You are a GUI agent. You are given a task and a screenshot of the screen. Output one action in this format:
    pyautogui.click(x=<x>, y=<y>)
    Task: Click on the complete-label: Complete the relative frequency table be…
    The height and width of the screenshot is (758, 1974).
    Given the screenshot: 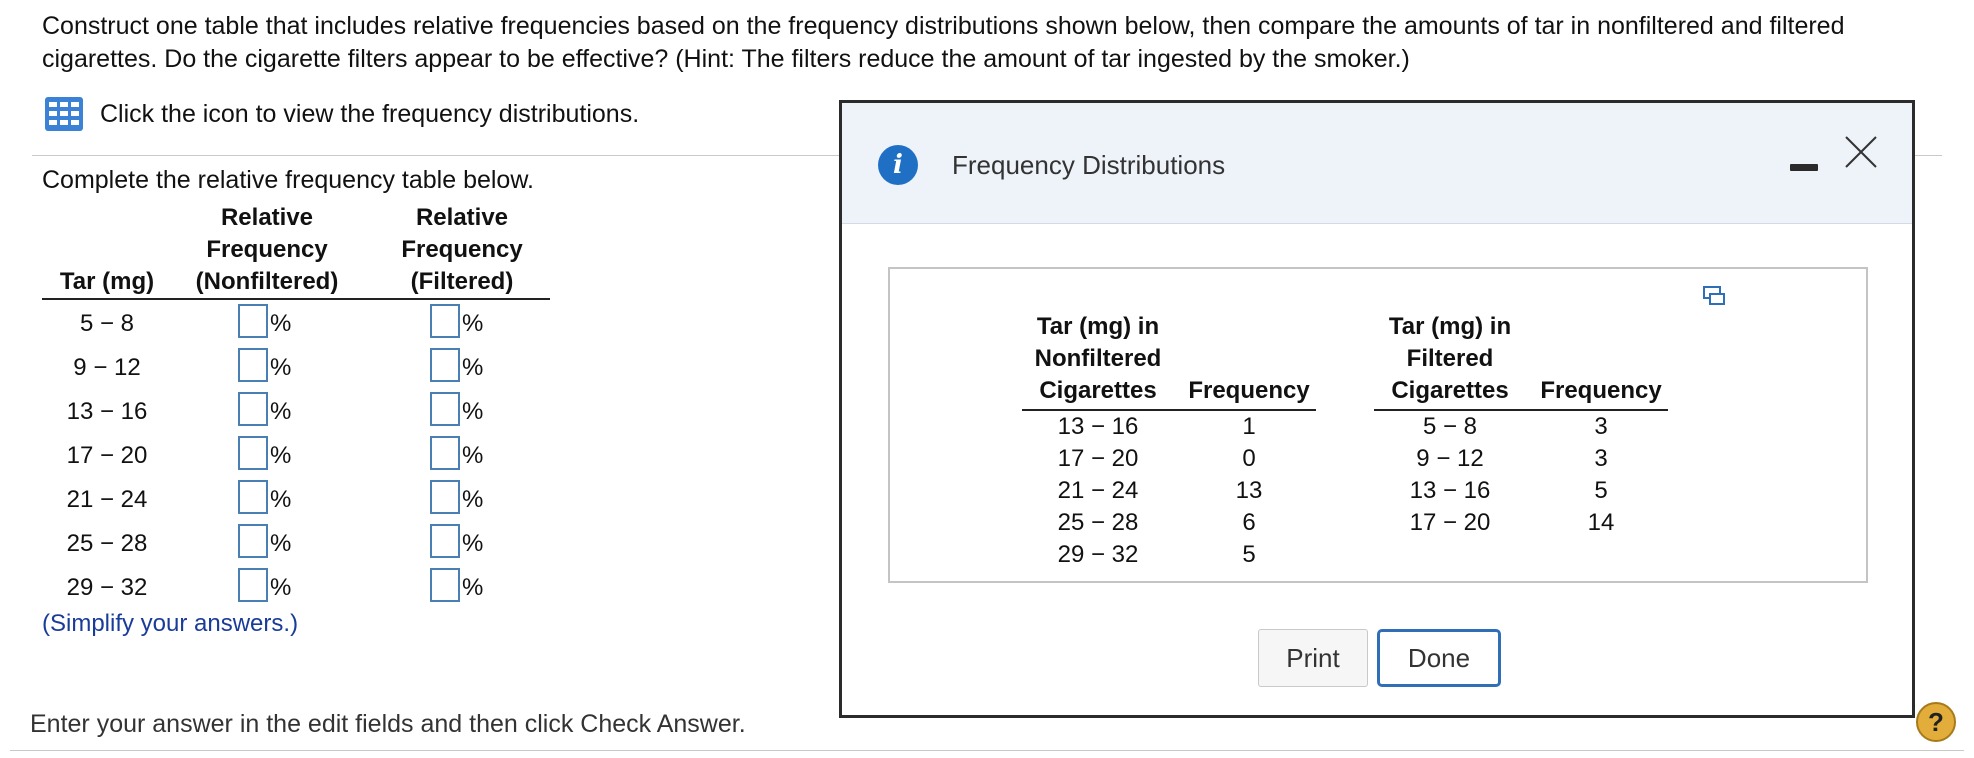 What is the action you would take?
    pyautogui.click(x=288, y=180)
    